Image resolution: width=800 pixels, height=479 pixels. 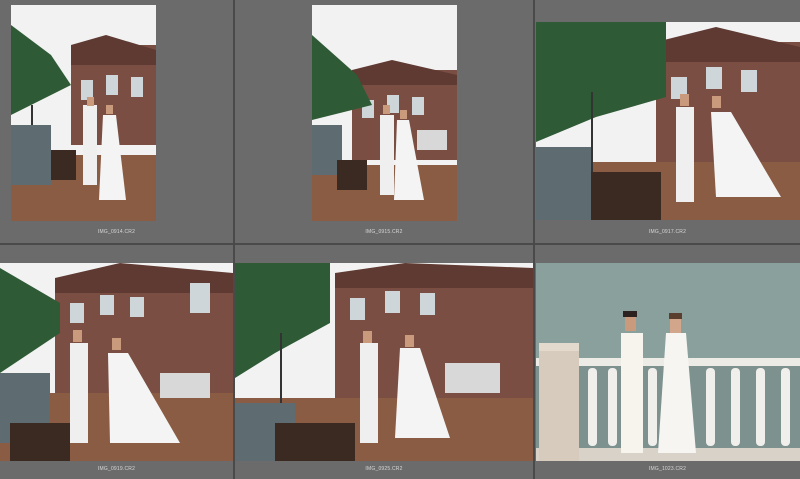 What do you see at coordinates (667, 469) in the screenshot?
I see `photo-filename: IMG_1023.CR2` at bounding box center [667, 469].